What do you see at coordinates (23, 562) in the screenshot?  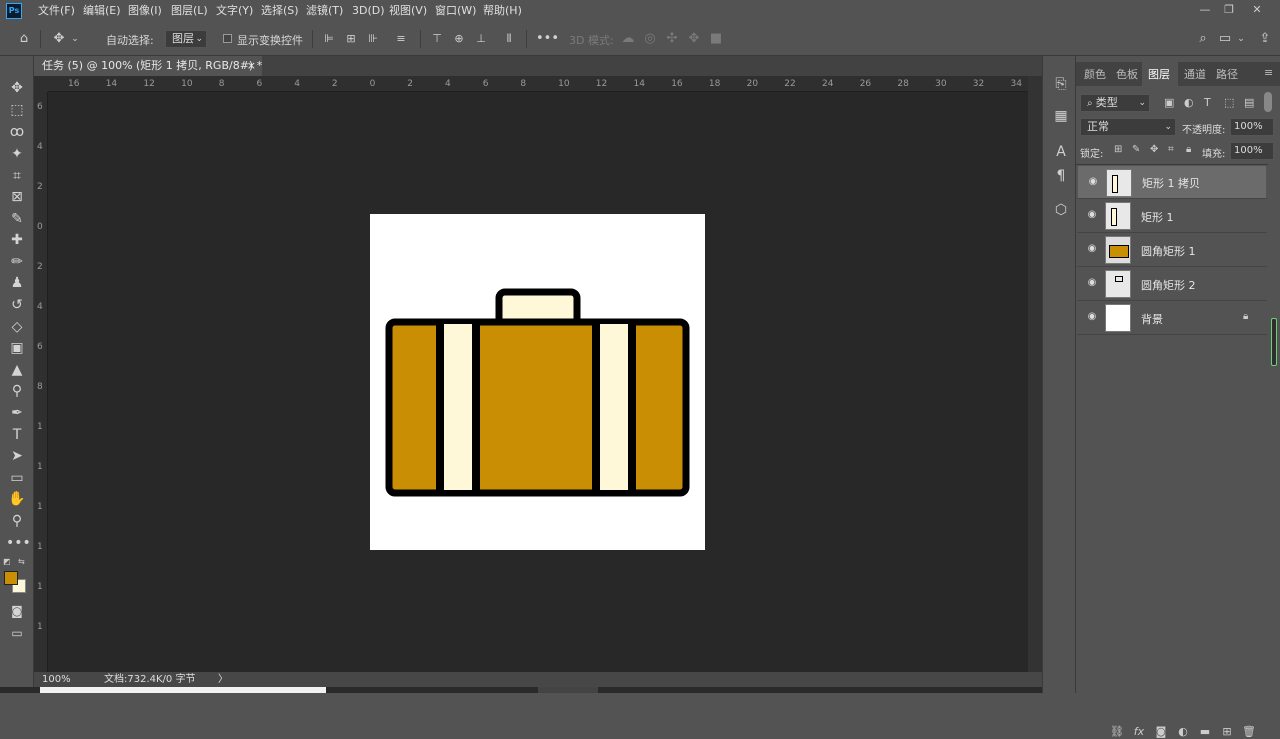 I see `swap-colors-icon: ⇆` at bounding box center [23, 562].